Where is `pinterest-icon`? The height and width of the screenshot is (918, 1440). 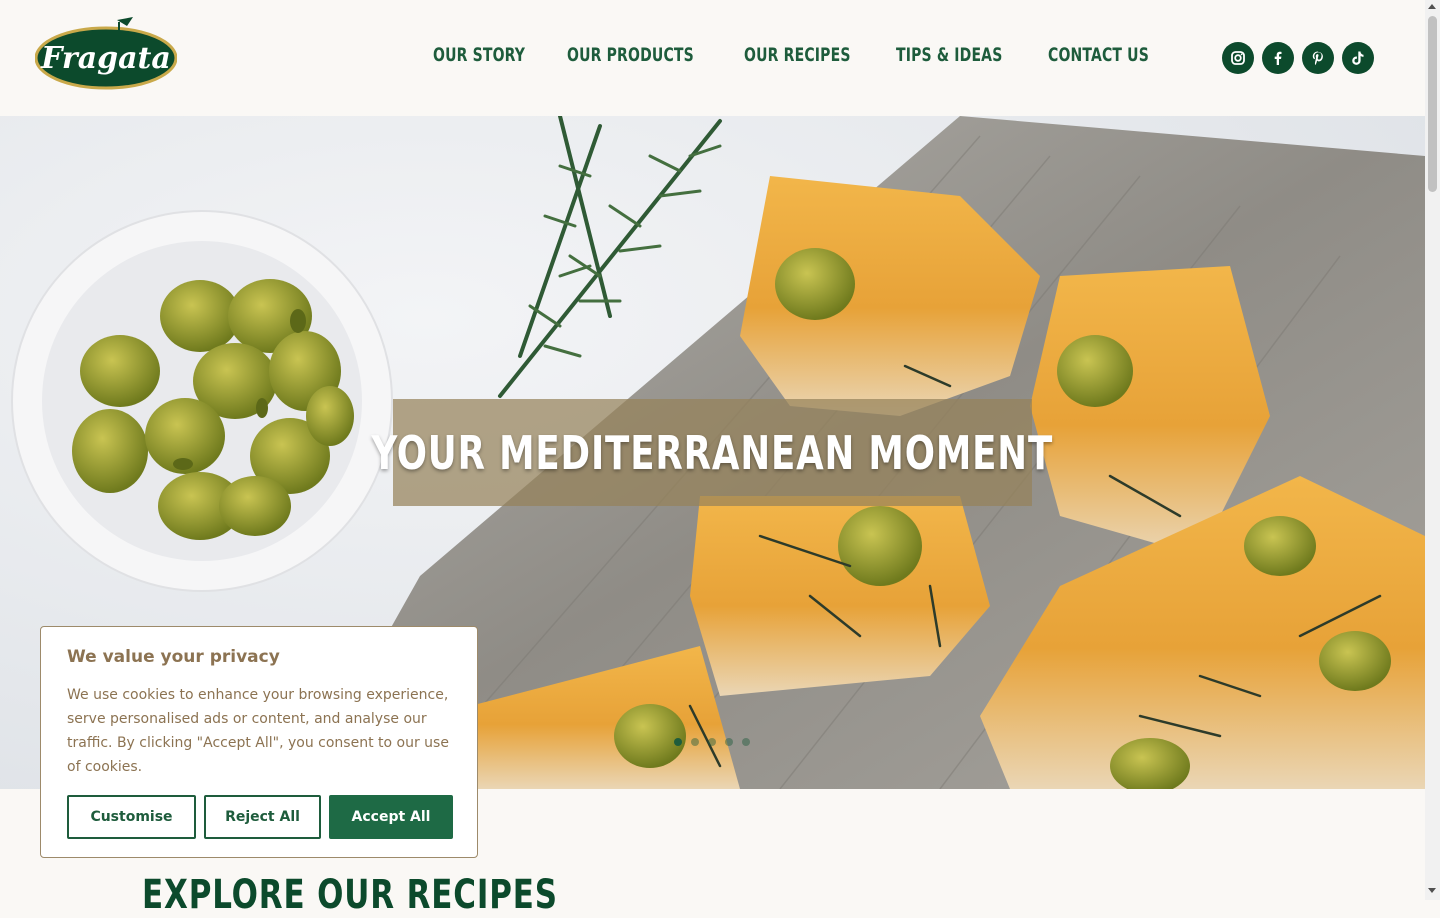
pinterest-icon is located at coordinates (1318, 58).